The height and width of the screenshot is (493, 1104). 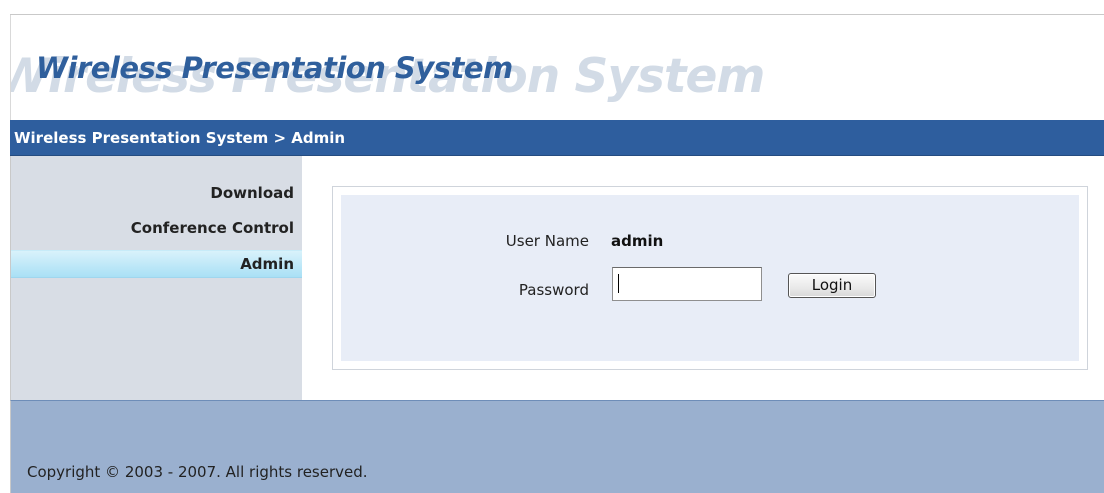 I want to click on sidebar-item-admin: Admin, so click(x=156, y=264).